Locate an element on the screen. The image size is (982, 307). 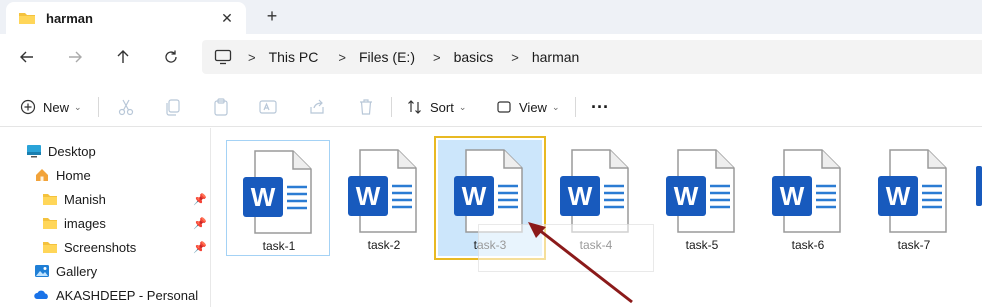
sort-label: Sort is located at coordinates (442, 107).